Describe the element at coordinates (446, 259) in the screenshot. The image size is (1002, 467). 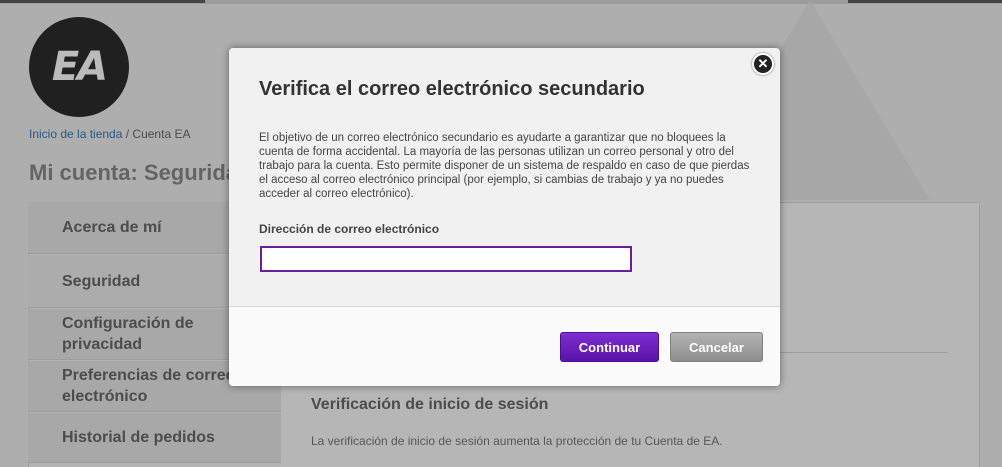
I see `email-field` at that location.